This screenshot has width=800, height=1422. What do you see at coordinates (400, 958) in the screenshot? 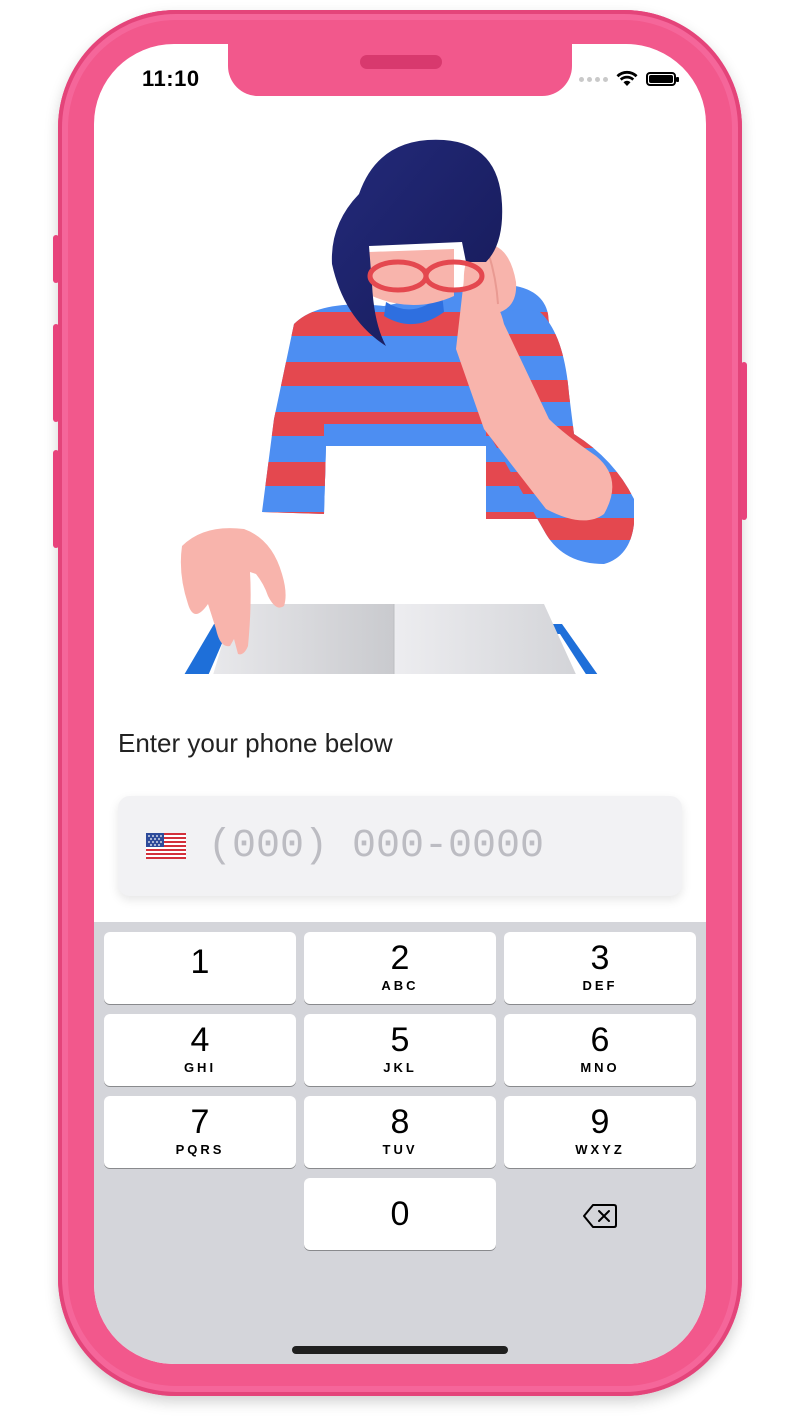
I see `key-digit: 2` at bounding box center [400, 958].